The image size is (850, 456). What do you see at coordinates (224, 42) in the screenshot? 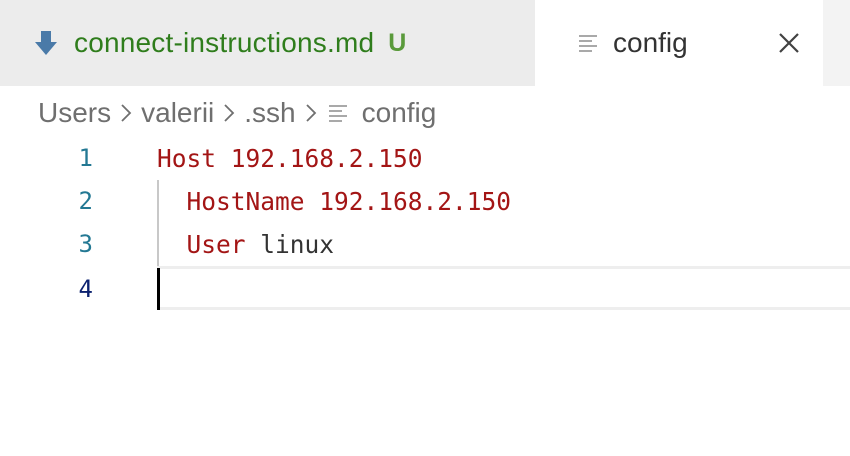
I see `tab-label: connect-instructions.md` at bounding box center [224, 42].